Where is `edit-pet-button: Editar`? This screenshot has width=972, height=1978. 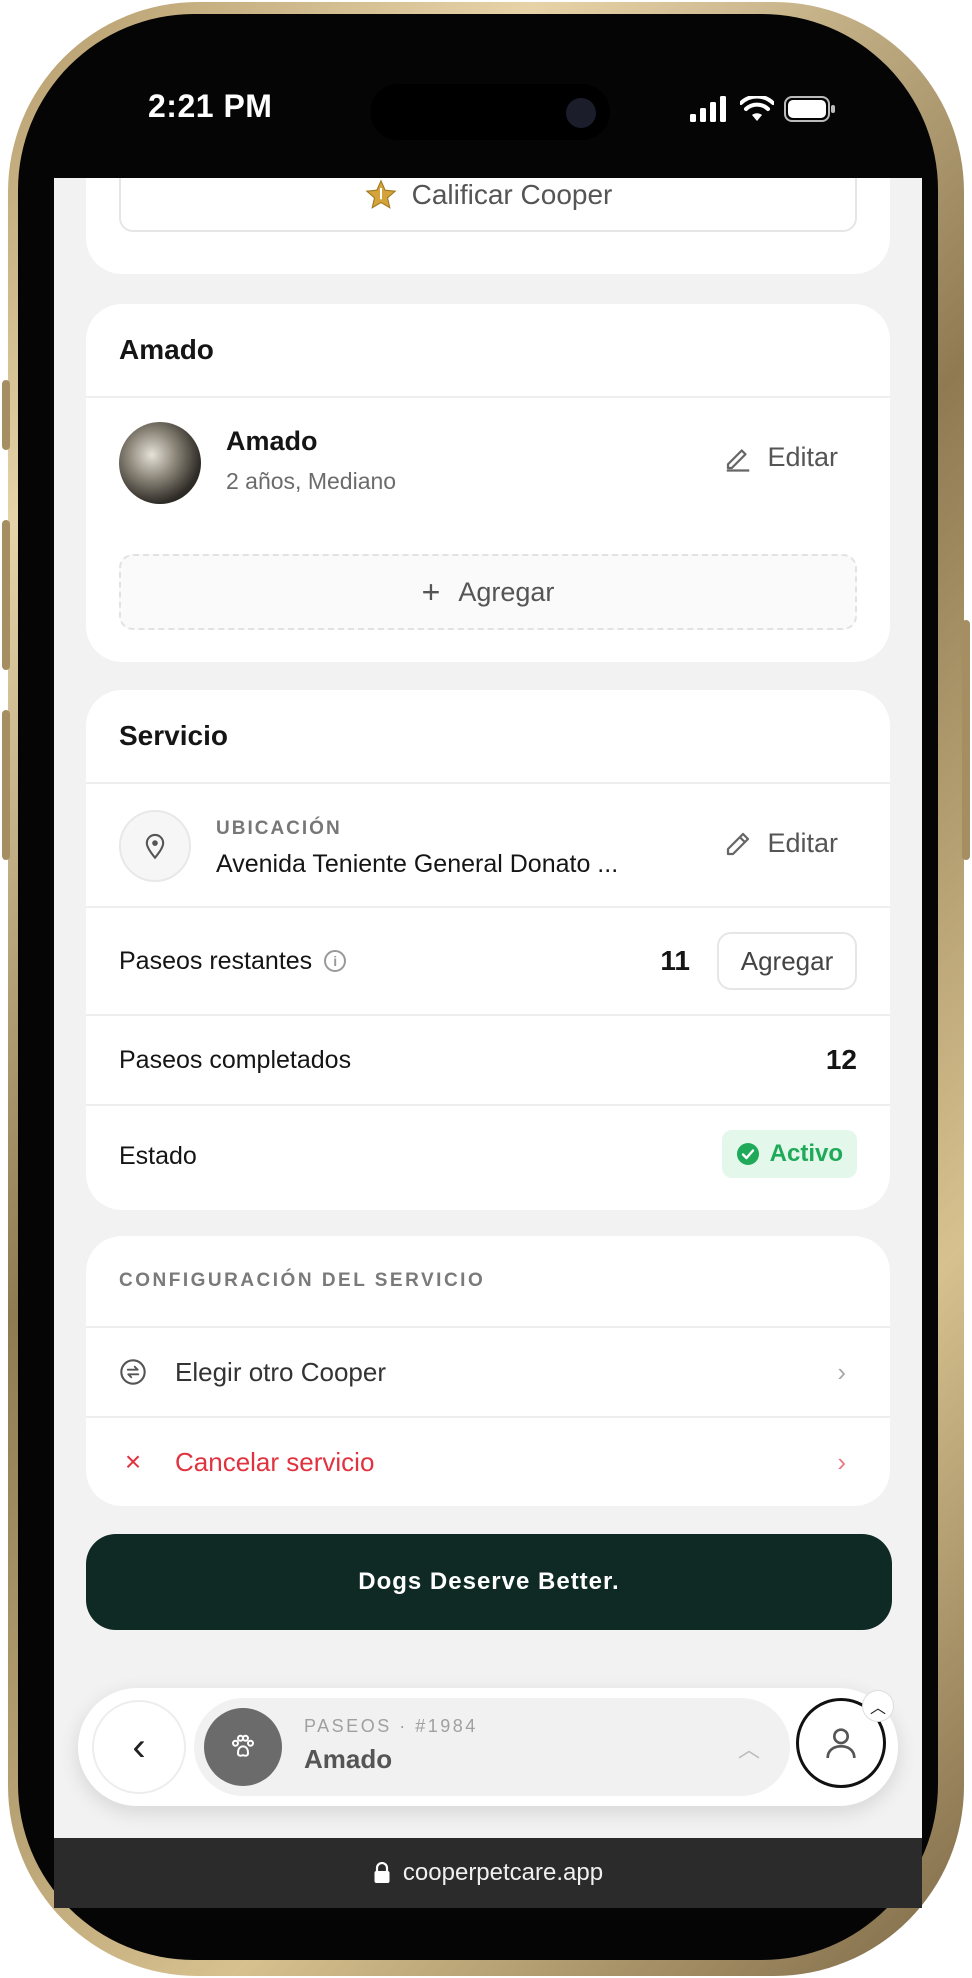 edit-pet-button: Editar is located at coordinates (780, 457).